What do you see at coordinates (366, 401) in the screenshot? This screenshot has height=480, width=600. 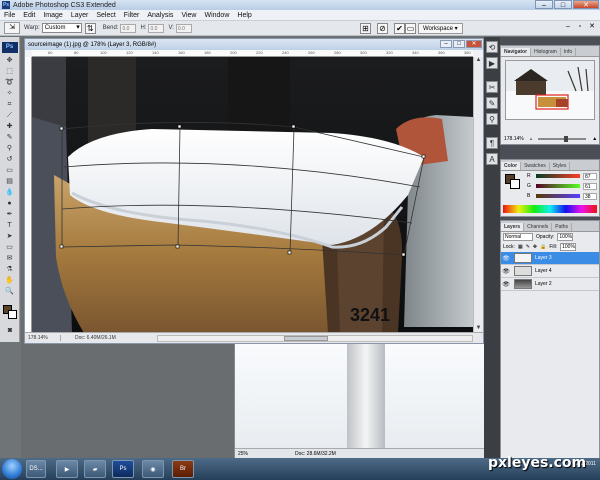 I see `background-document-window: 25% Doc: 28.6M/32.2M` at bounding box center [366, 401].